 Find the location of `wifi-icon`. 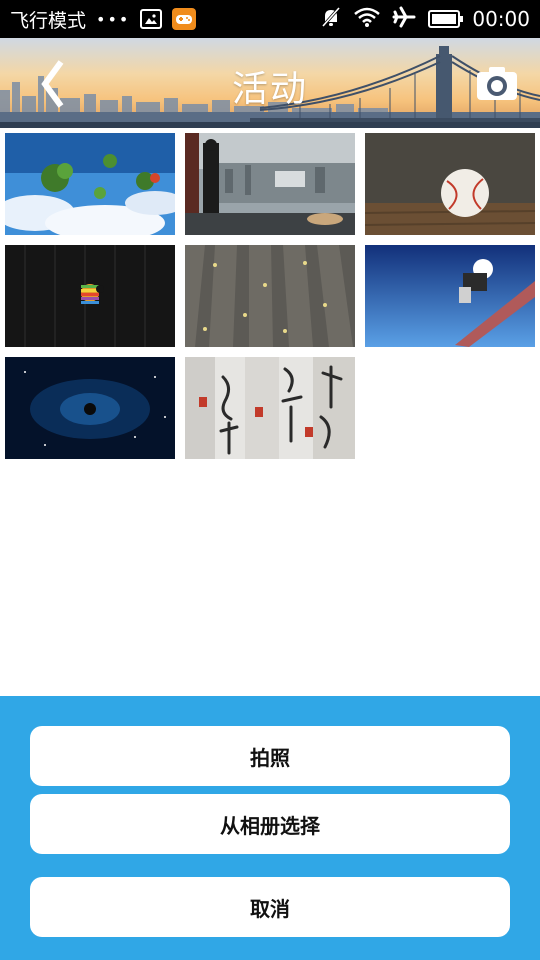

wifi-icon is located at coordinates (367, 19).